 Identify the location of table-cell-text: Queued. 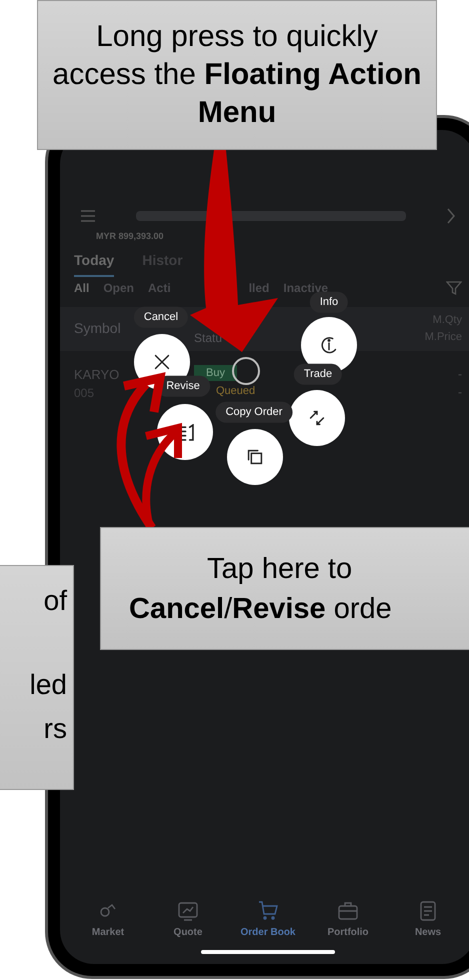
(236, 391).